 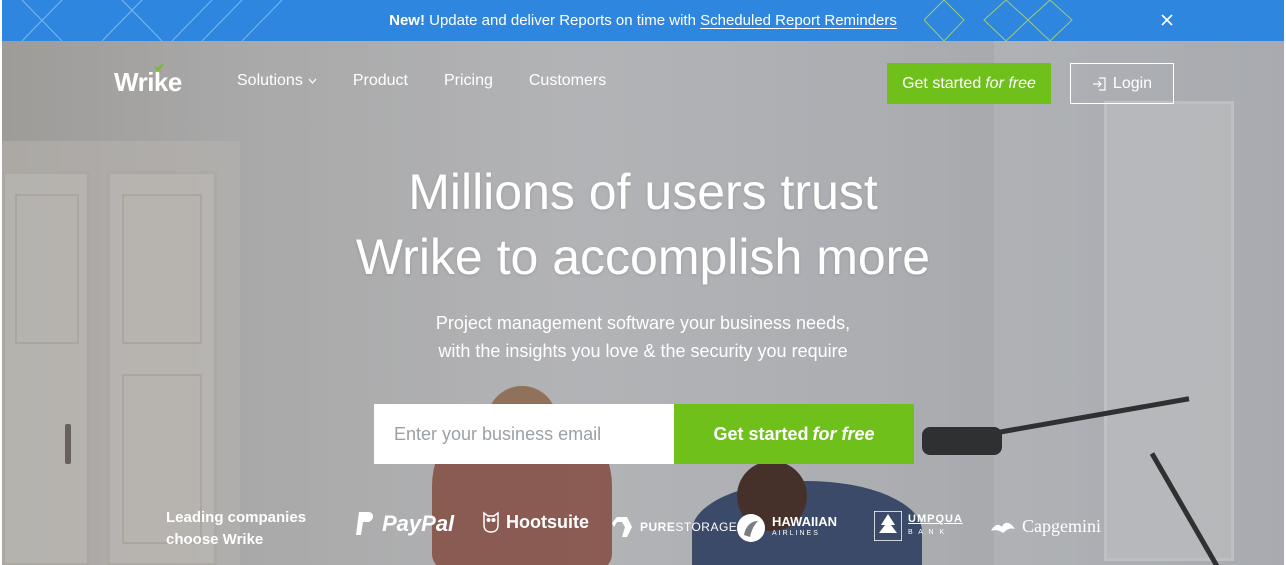 What do you see at coordinates (312, 81) in the screenshot?
I see `chevron-down-icon` at bounding box center [312, 81].